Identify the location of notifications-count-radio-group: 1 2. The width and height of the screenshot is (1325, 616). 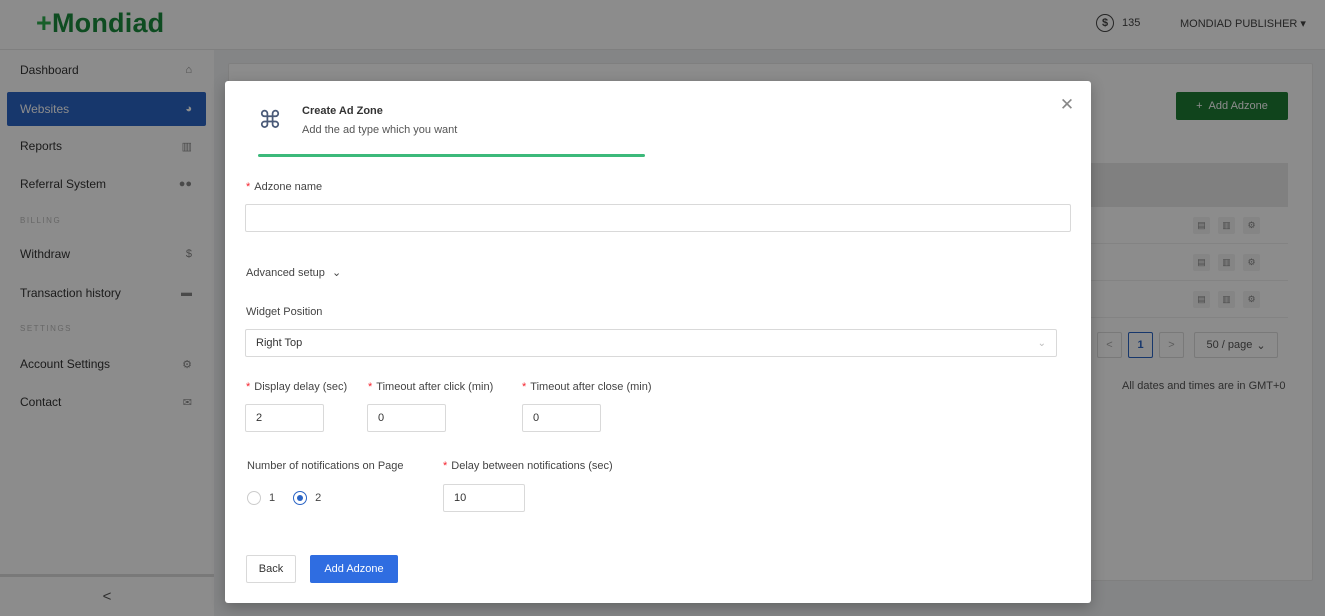
(284, 498).